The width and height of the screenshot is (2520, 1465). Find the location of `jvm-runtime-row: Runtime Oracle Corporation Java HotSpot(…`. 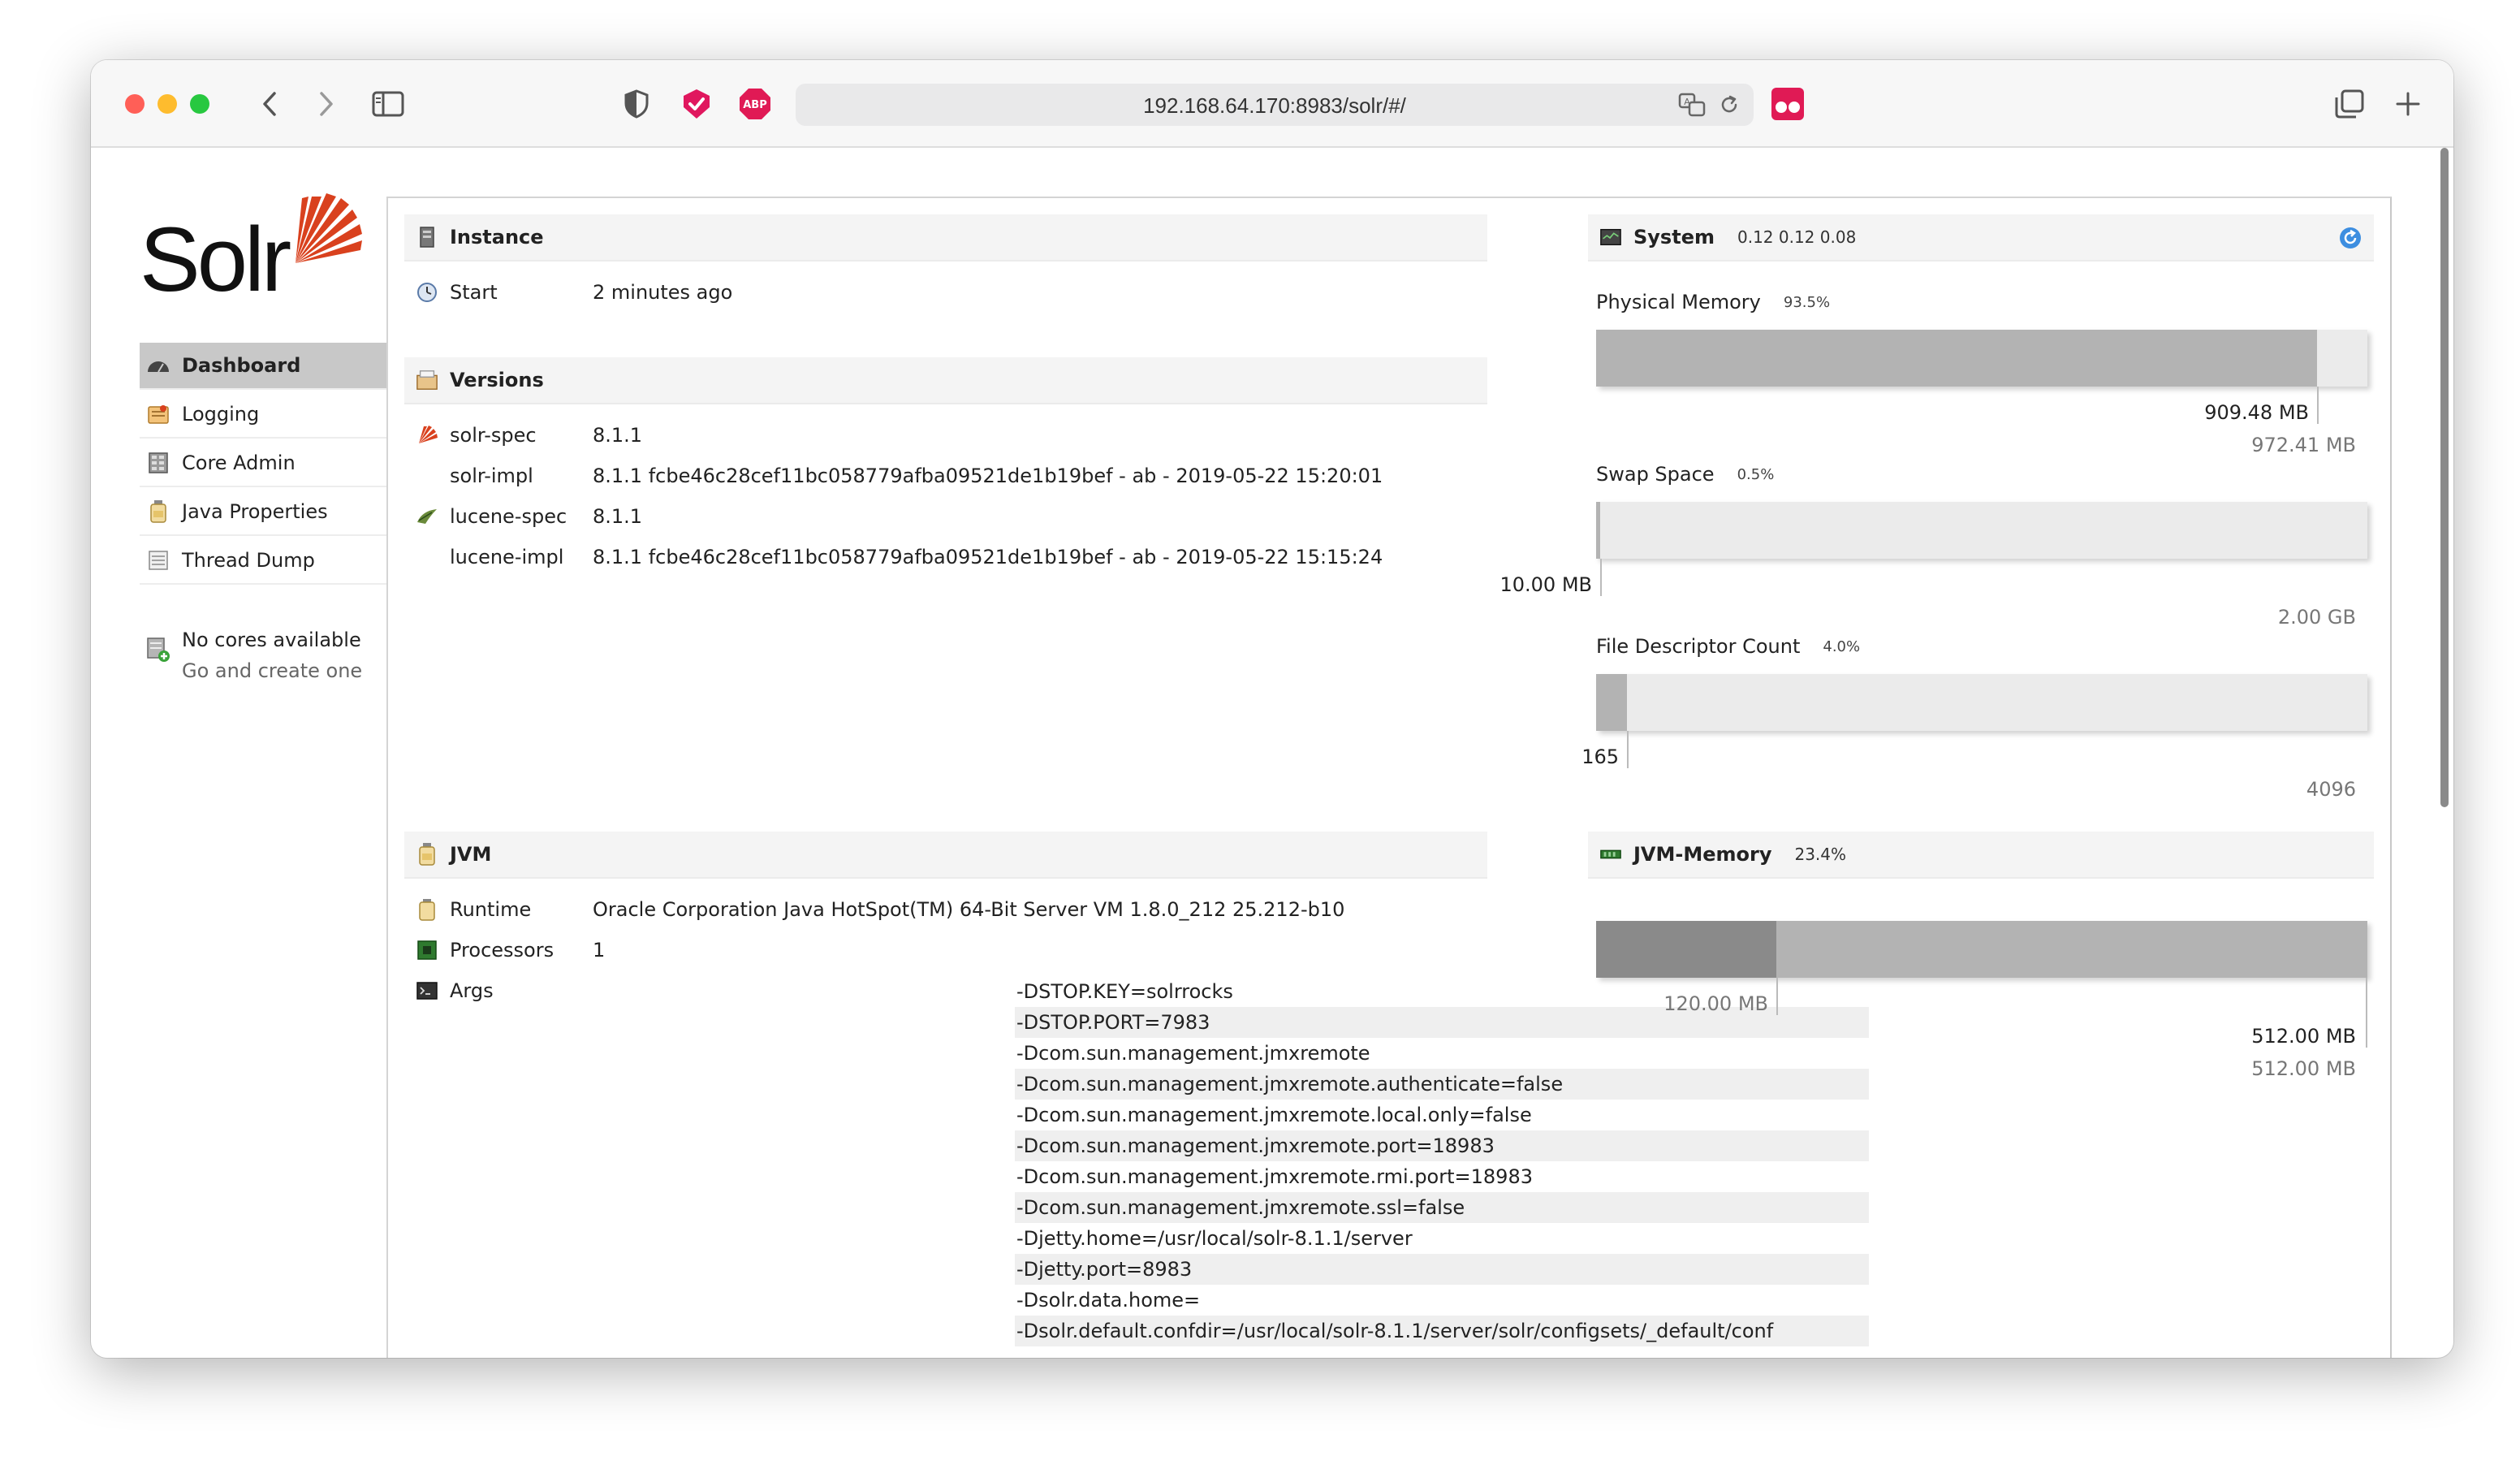

jvm-runtime-row: Runtime Oracle Corporation Java HotSpot(… is located at coordinates (880, 909).